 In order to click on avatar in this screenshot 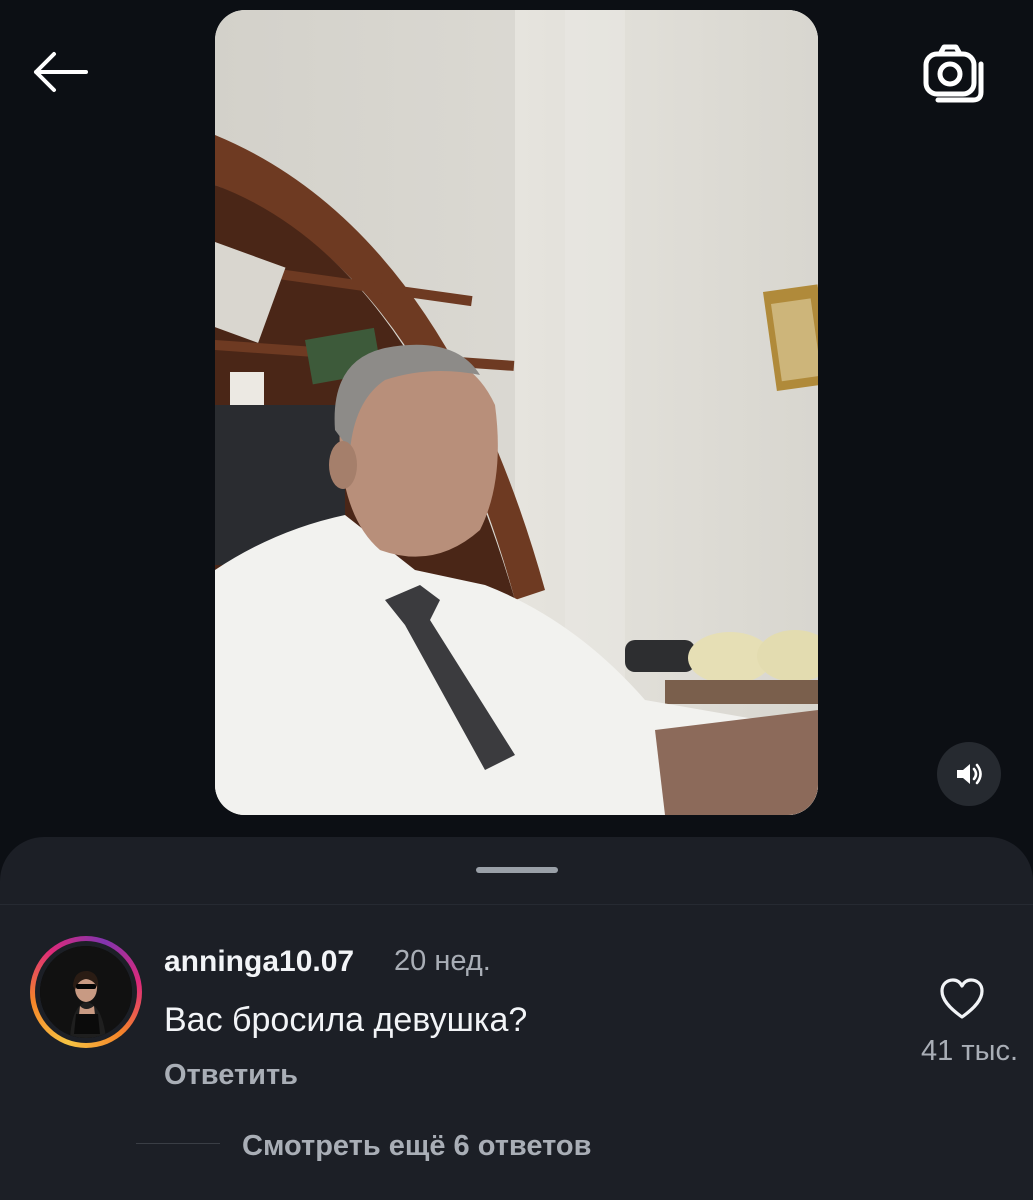, I will do `click(86, 992)`.